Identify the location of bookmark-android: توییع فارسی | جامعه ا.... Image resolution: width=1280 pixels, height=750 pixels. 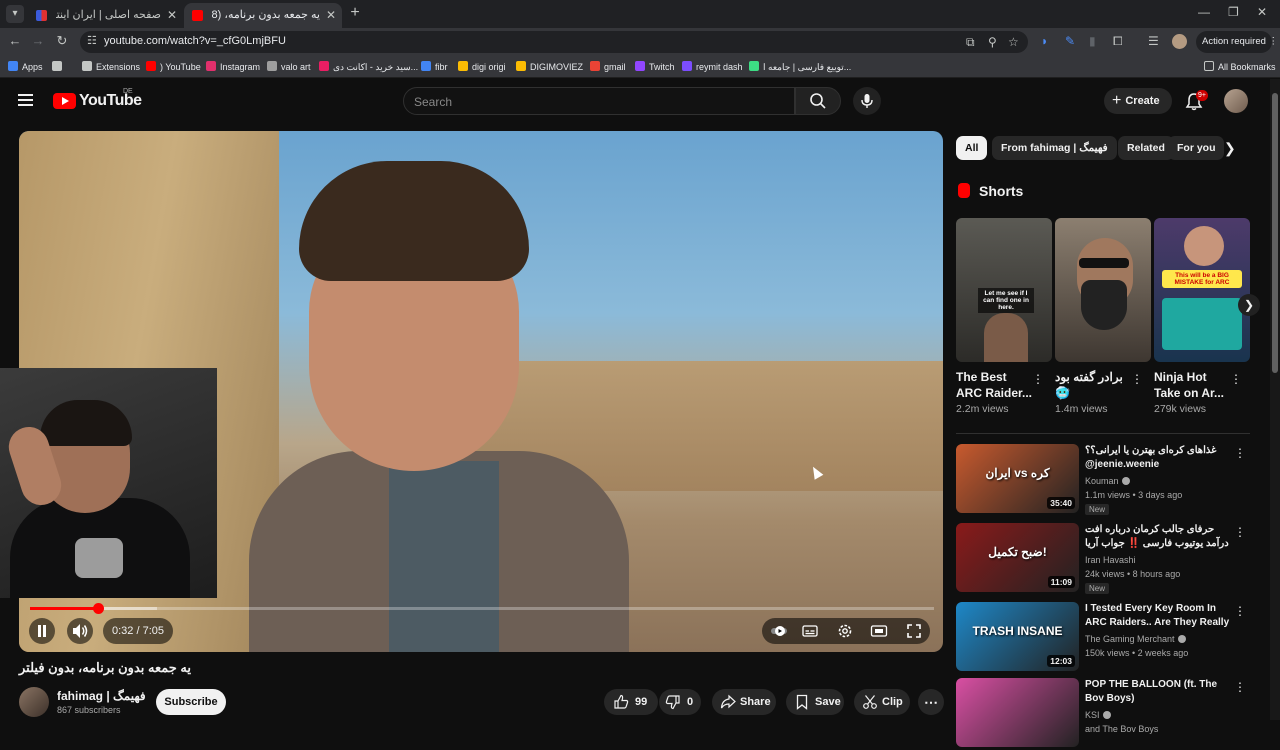
(800, 67).